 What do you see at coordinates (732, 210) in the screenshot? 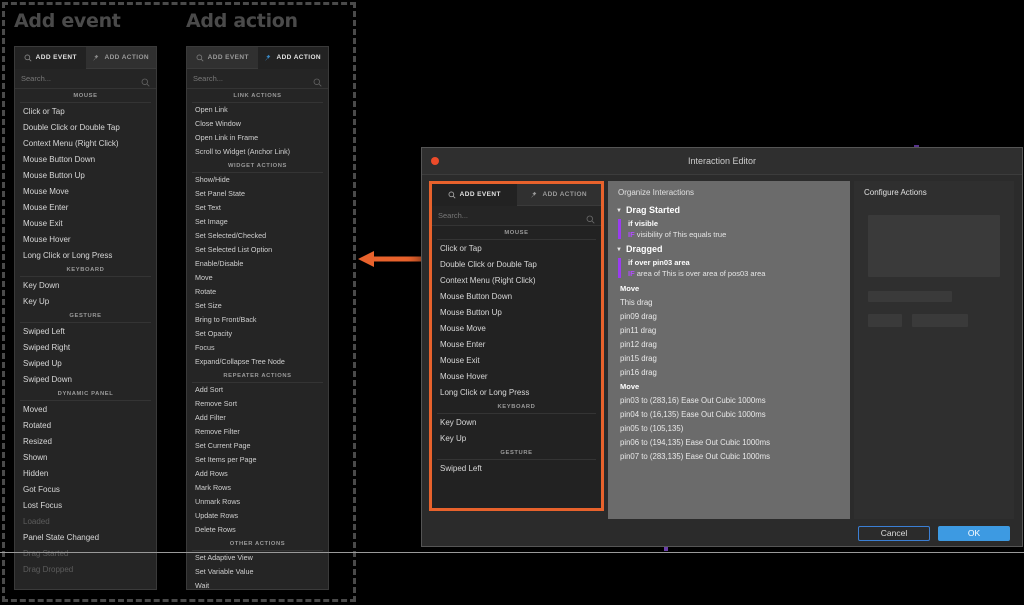
I see `tree-event-node: ▼ Drag Started` at bounding box center [732, 210].